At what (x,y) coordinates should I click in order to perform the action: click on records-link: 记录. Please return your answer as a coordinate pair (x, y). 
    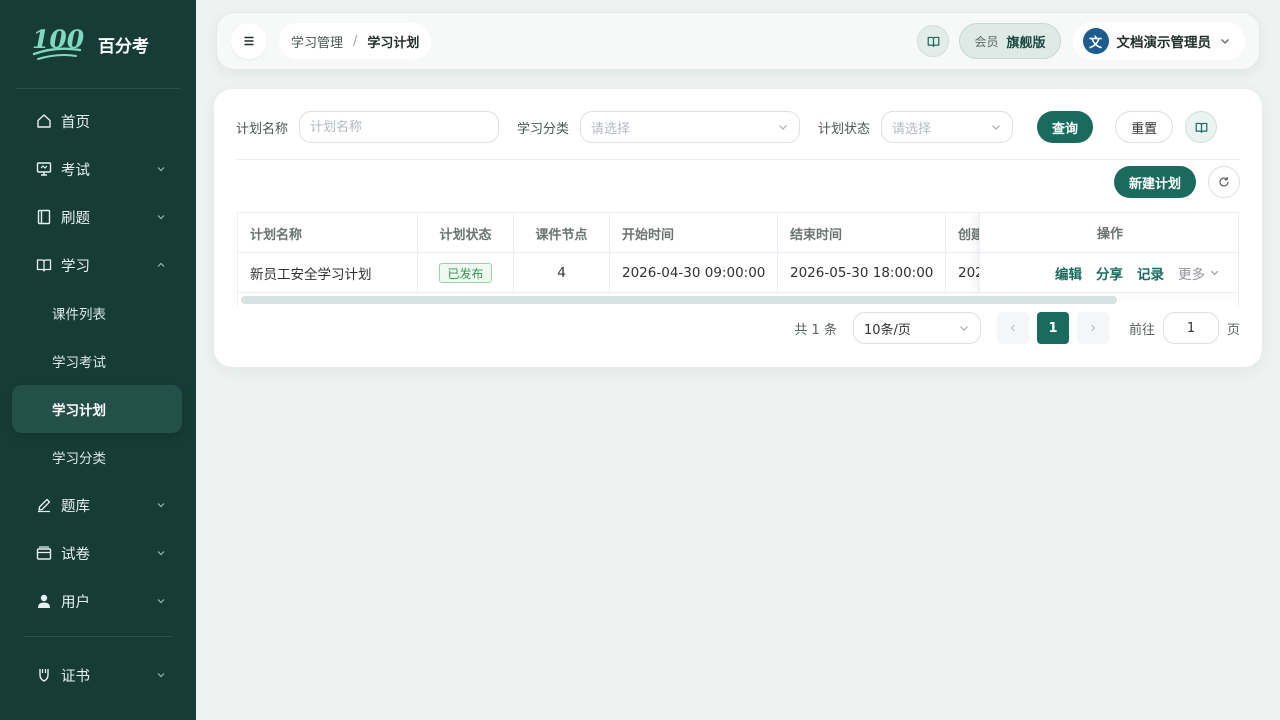
    Looking at the image, I should click on (1150, 273).